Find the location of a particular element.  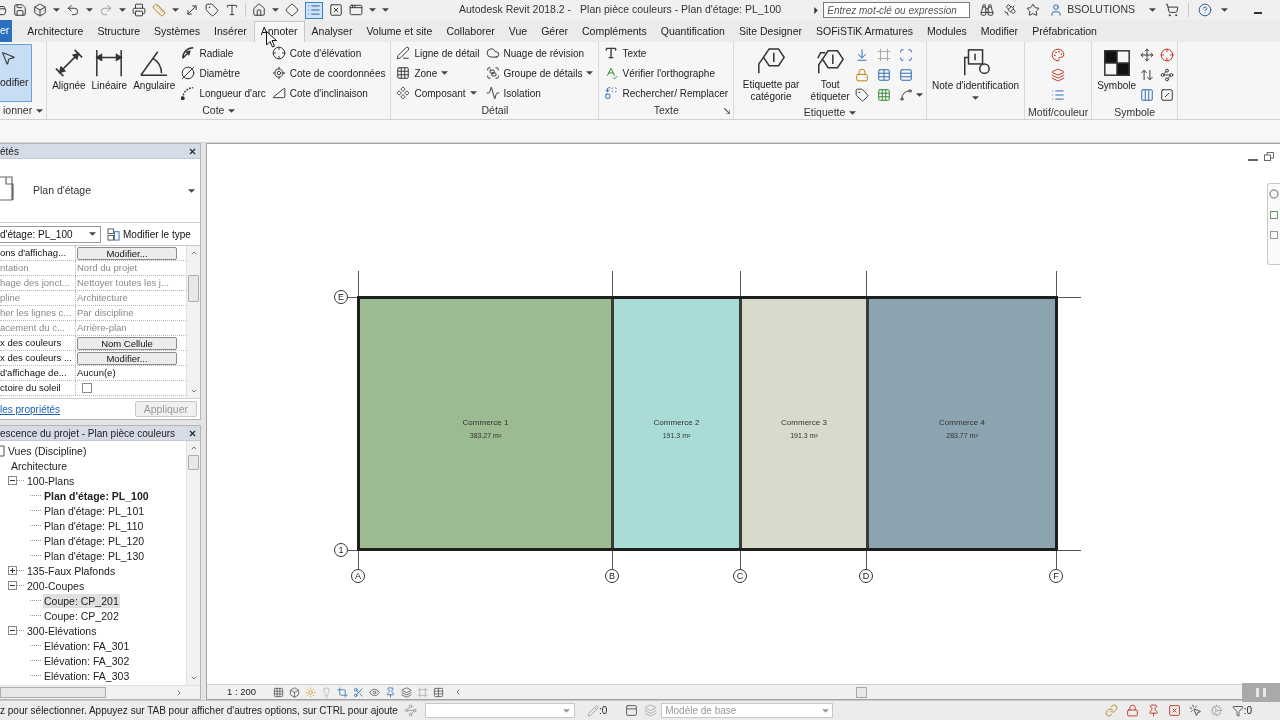

text-icon is located at coordinates (232, 10).